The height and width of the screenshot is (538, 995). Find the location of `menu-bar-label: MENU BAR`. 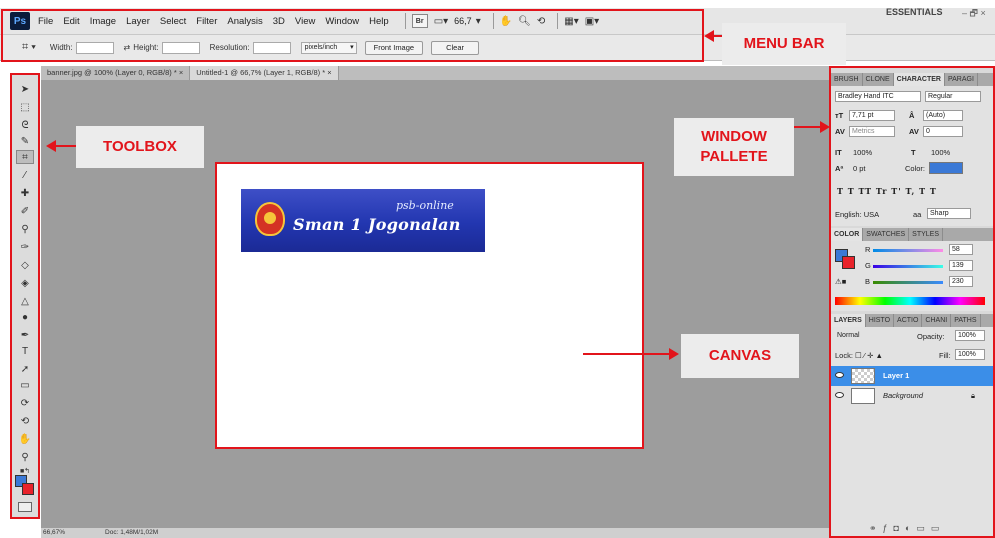

menu-bar-label: MENU BAR is located at coordinates (784, 44).